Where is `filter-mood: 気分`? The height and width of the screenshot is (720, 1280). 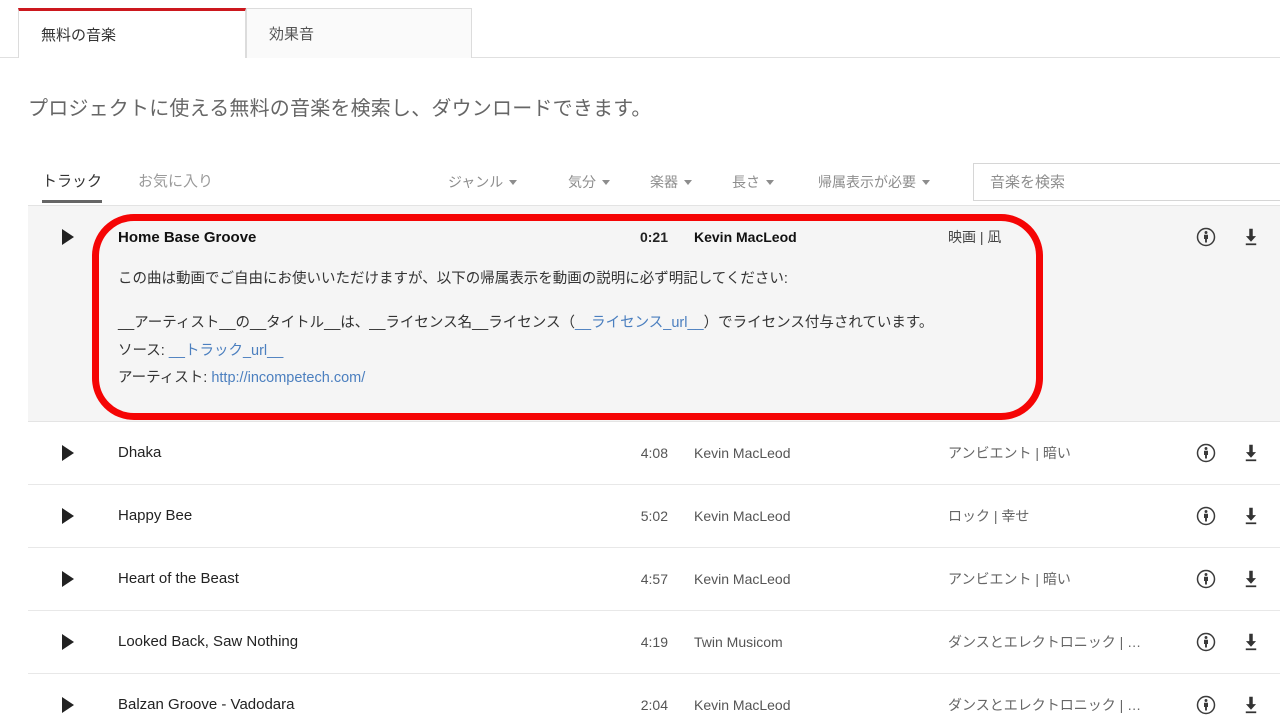 filter-mood: 気分 is located at coordinates (589, 182).